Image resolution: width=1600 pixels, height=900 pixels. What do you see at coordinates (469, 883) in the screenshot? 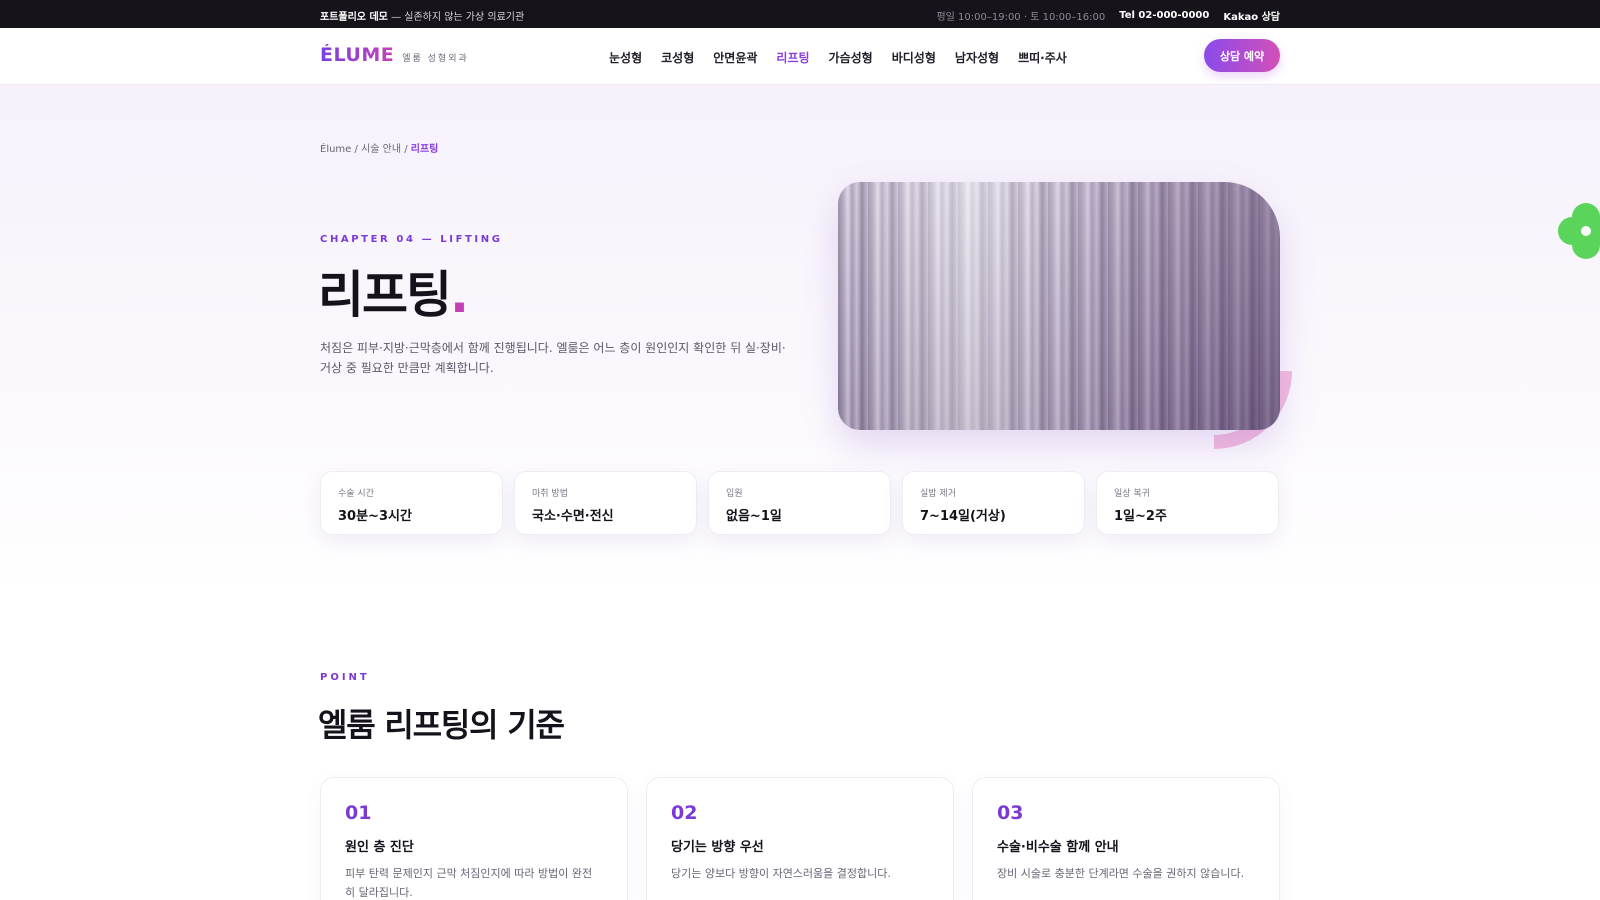
I see `point-description: 피부 탄력 문제인지 근막 처짐인지에 따라 방법이 완전히 달라집니다.` at bounding box center [469, 883].